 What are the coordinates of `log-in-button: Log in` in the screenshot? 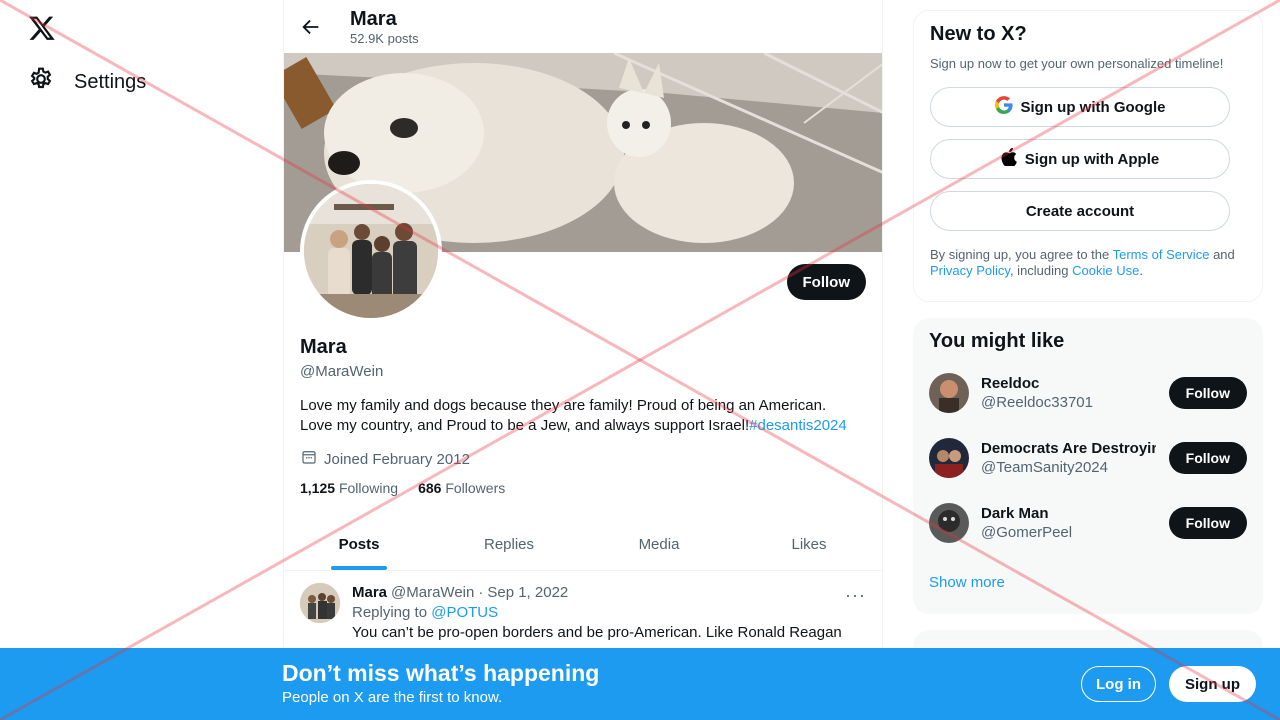 It's located at (1118, 684).